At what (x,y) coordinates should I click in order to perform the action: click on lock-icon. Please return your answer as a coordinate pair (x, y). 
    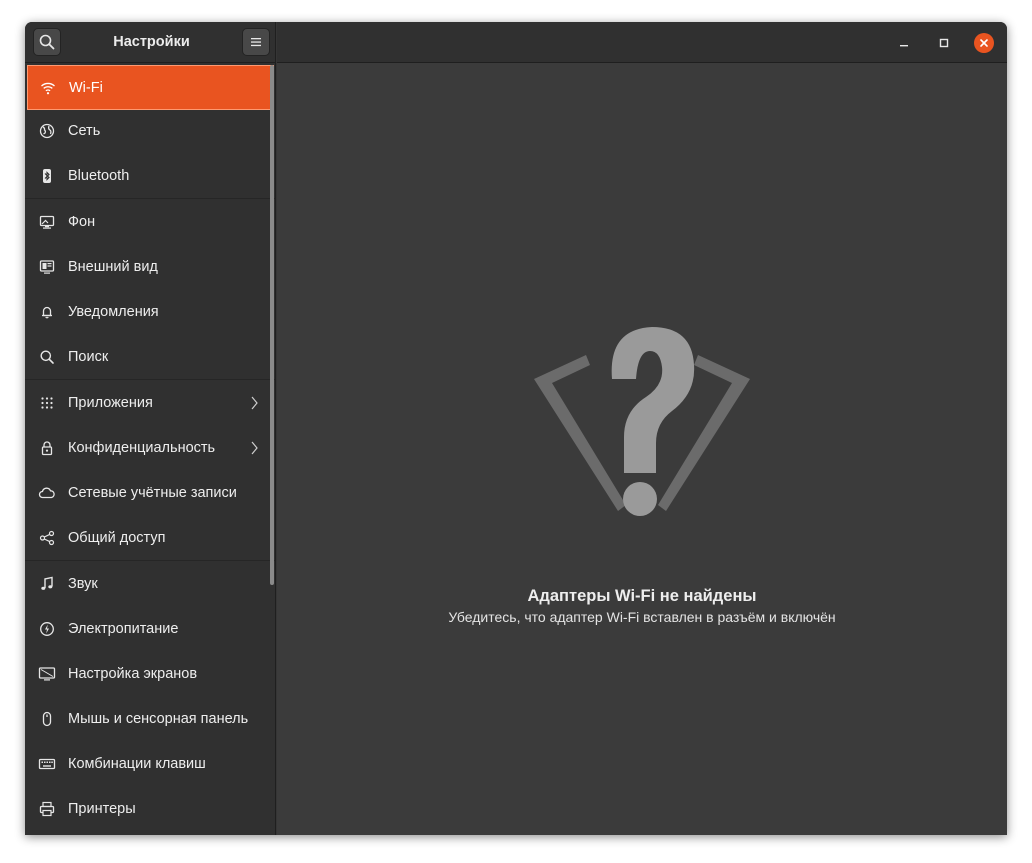
    Looking at the image, I should click on (47, 448).